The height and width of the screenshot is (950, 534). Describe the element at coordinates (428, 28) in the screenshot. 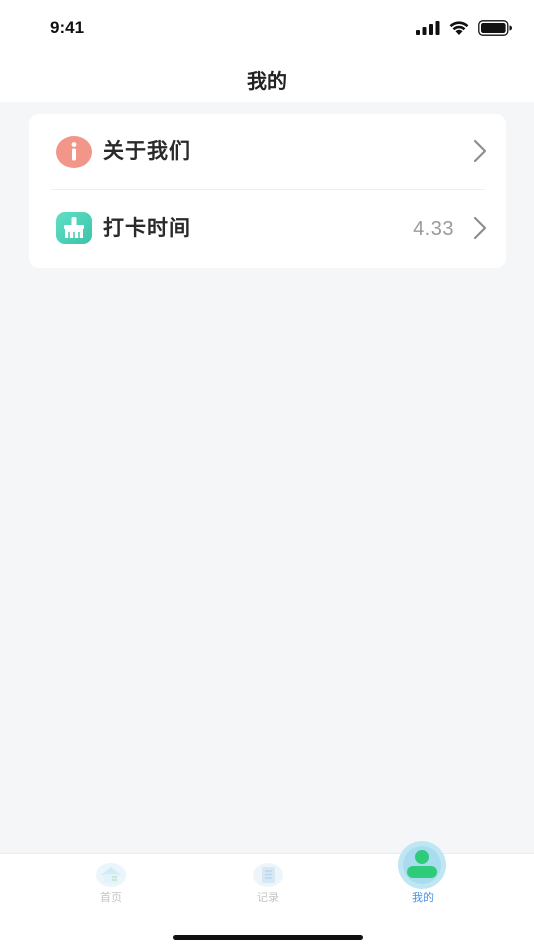

I see `signal-icon` at that location.